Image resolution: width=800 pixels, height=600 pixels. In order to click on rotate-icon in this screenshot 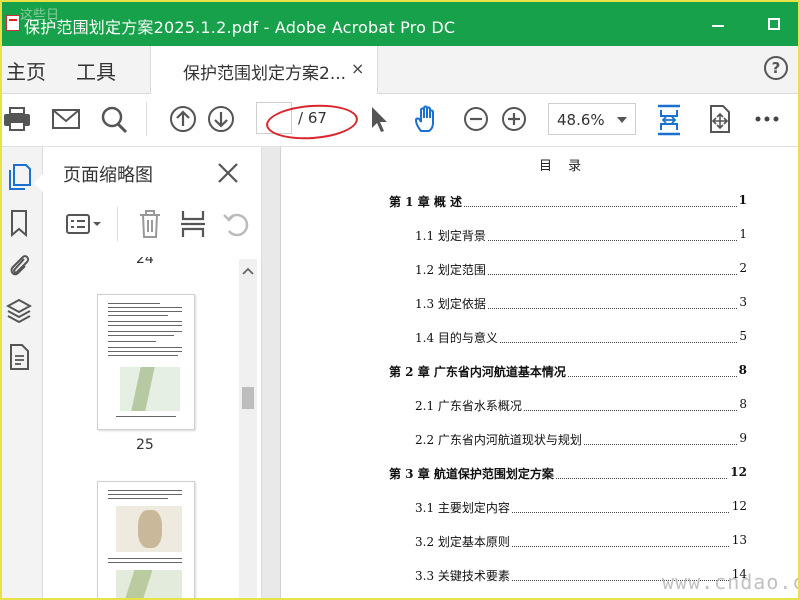, I will do `click(235, 226)`.